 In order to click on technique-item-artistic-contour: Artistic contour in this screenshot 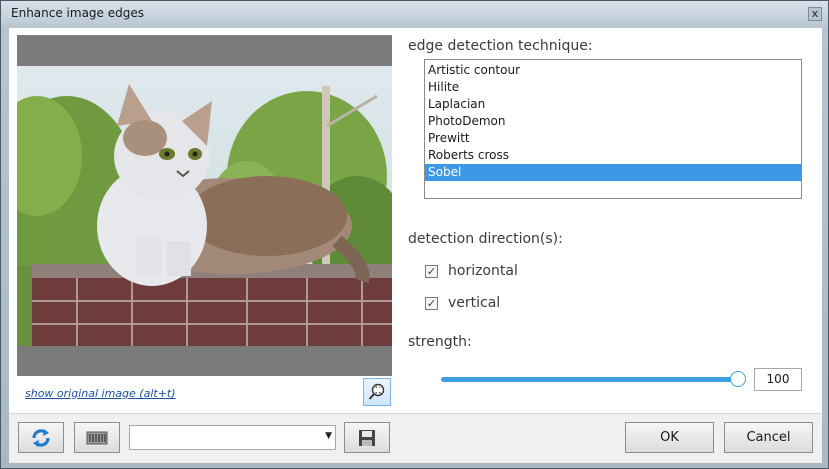, I will do `click(613, 70)`.